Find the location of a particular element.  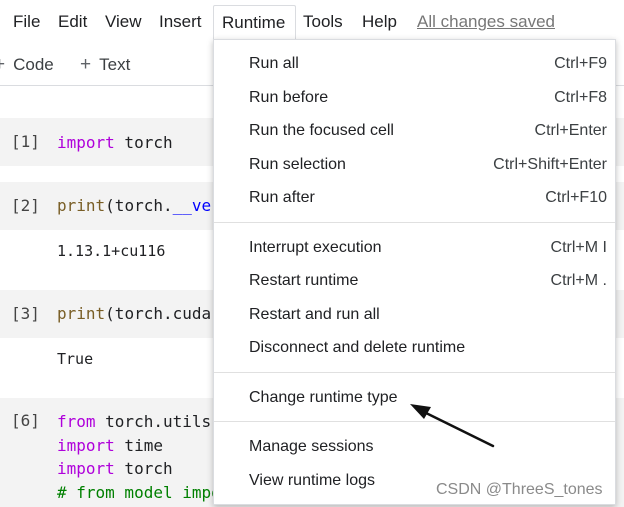

menu-item-run-focused-cell: Run the focused cell Ctrl+Enter is located at coordinates (414, 131).